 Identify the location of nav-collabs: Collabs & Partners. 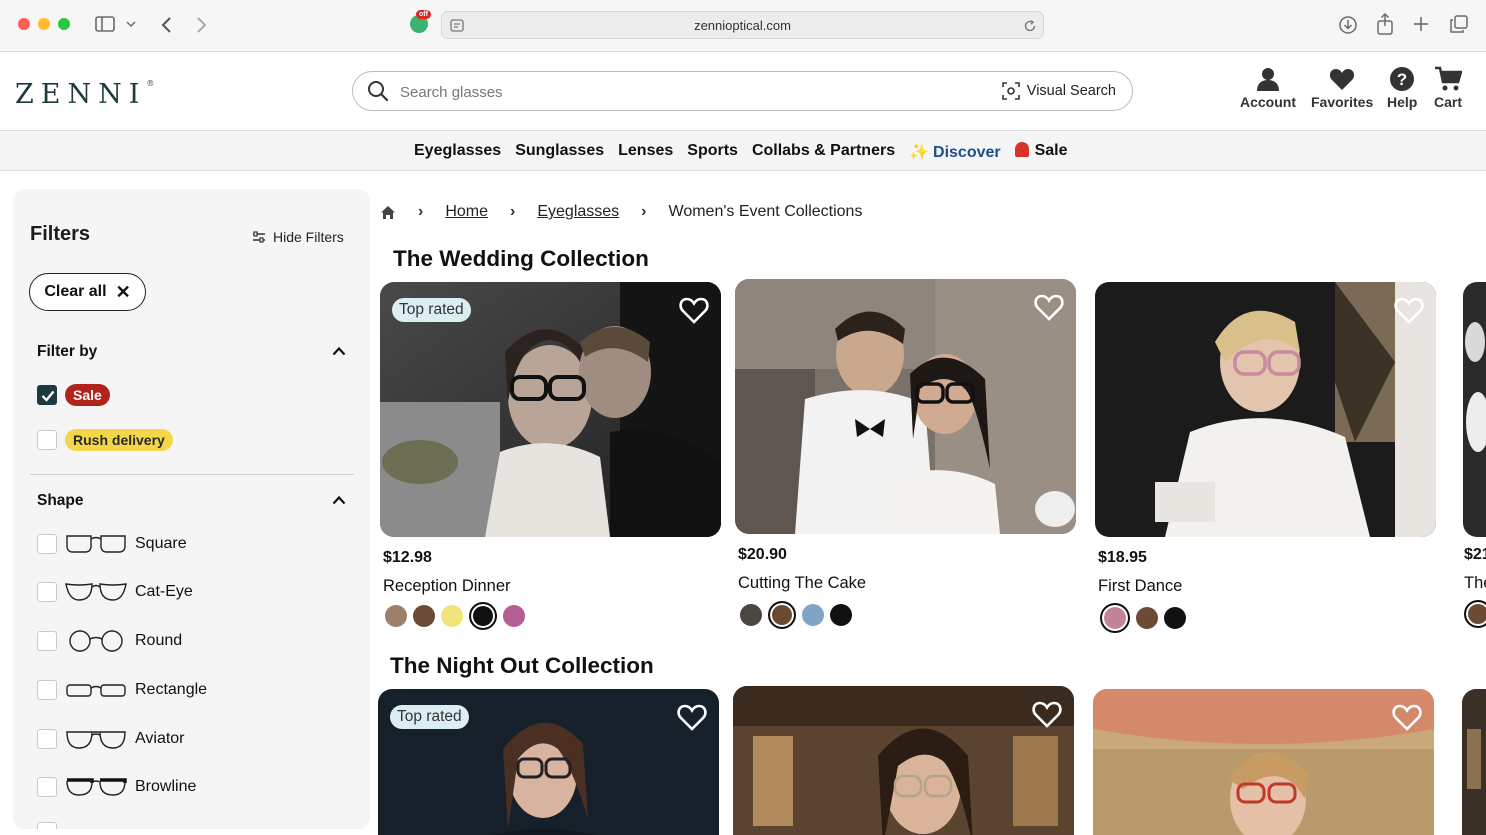
(823, 152).